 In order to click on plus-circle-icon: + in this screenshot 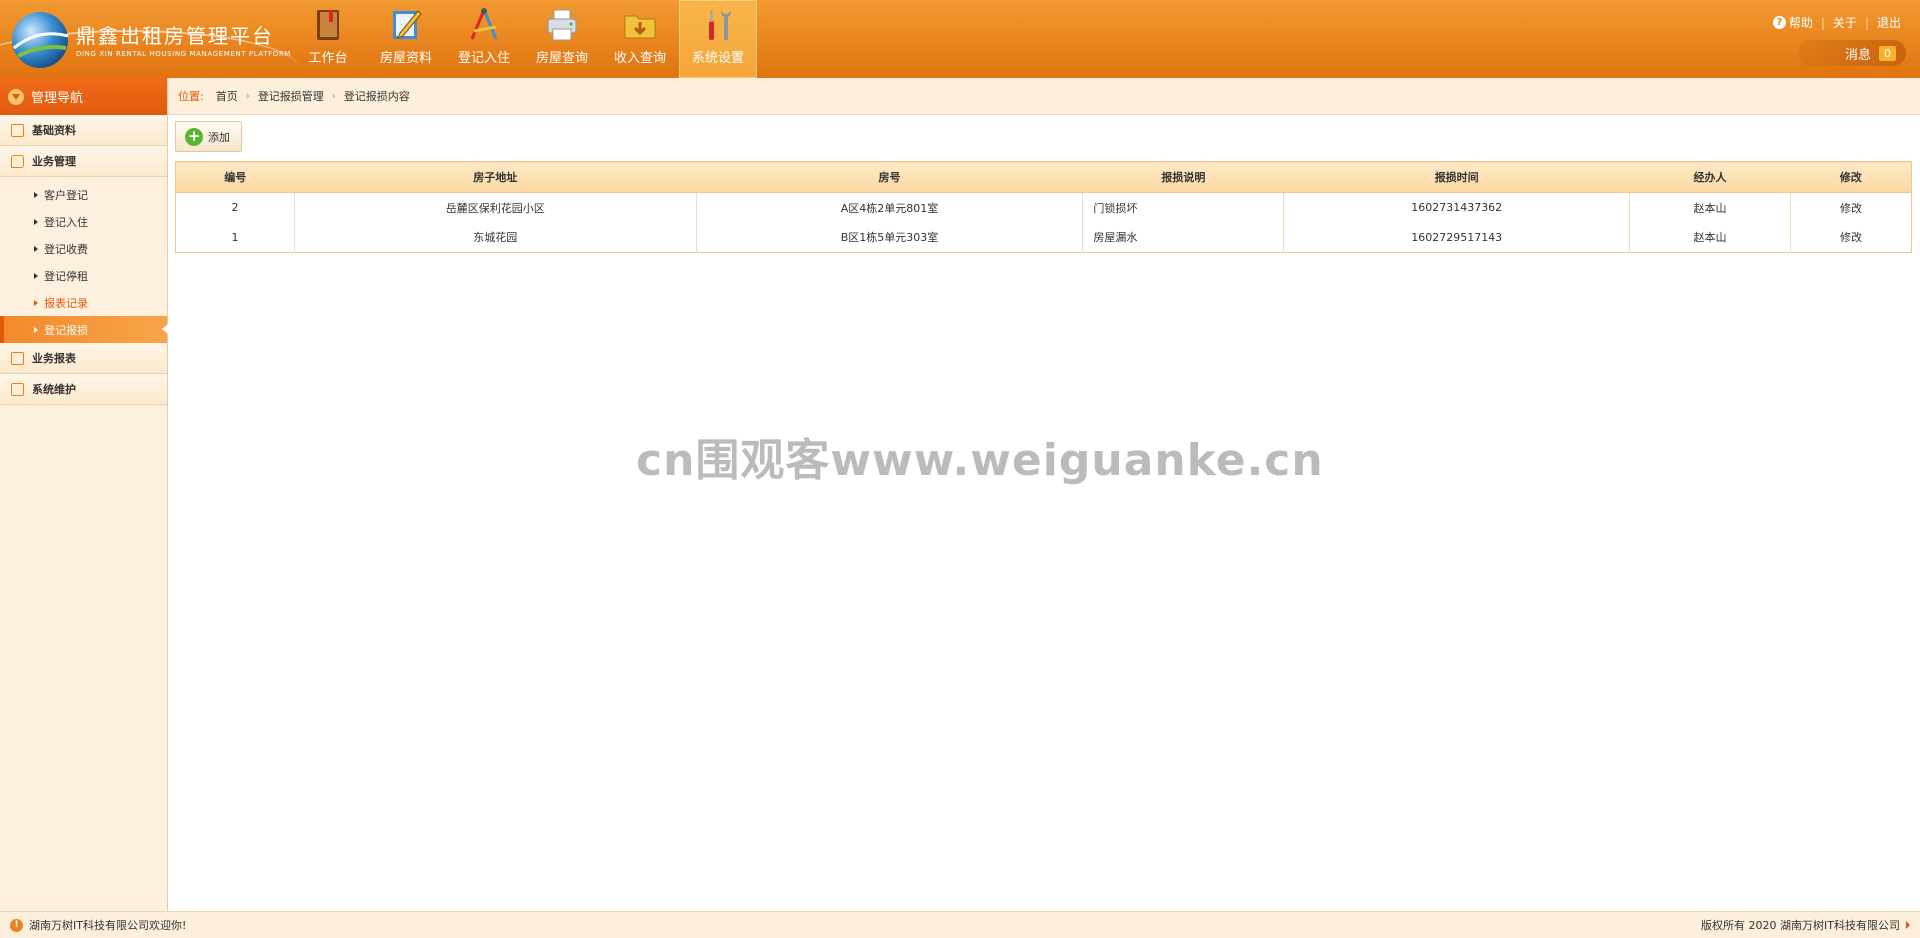, I will do `click(194, 136)`.